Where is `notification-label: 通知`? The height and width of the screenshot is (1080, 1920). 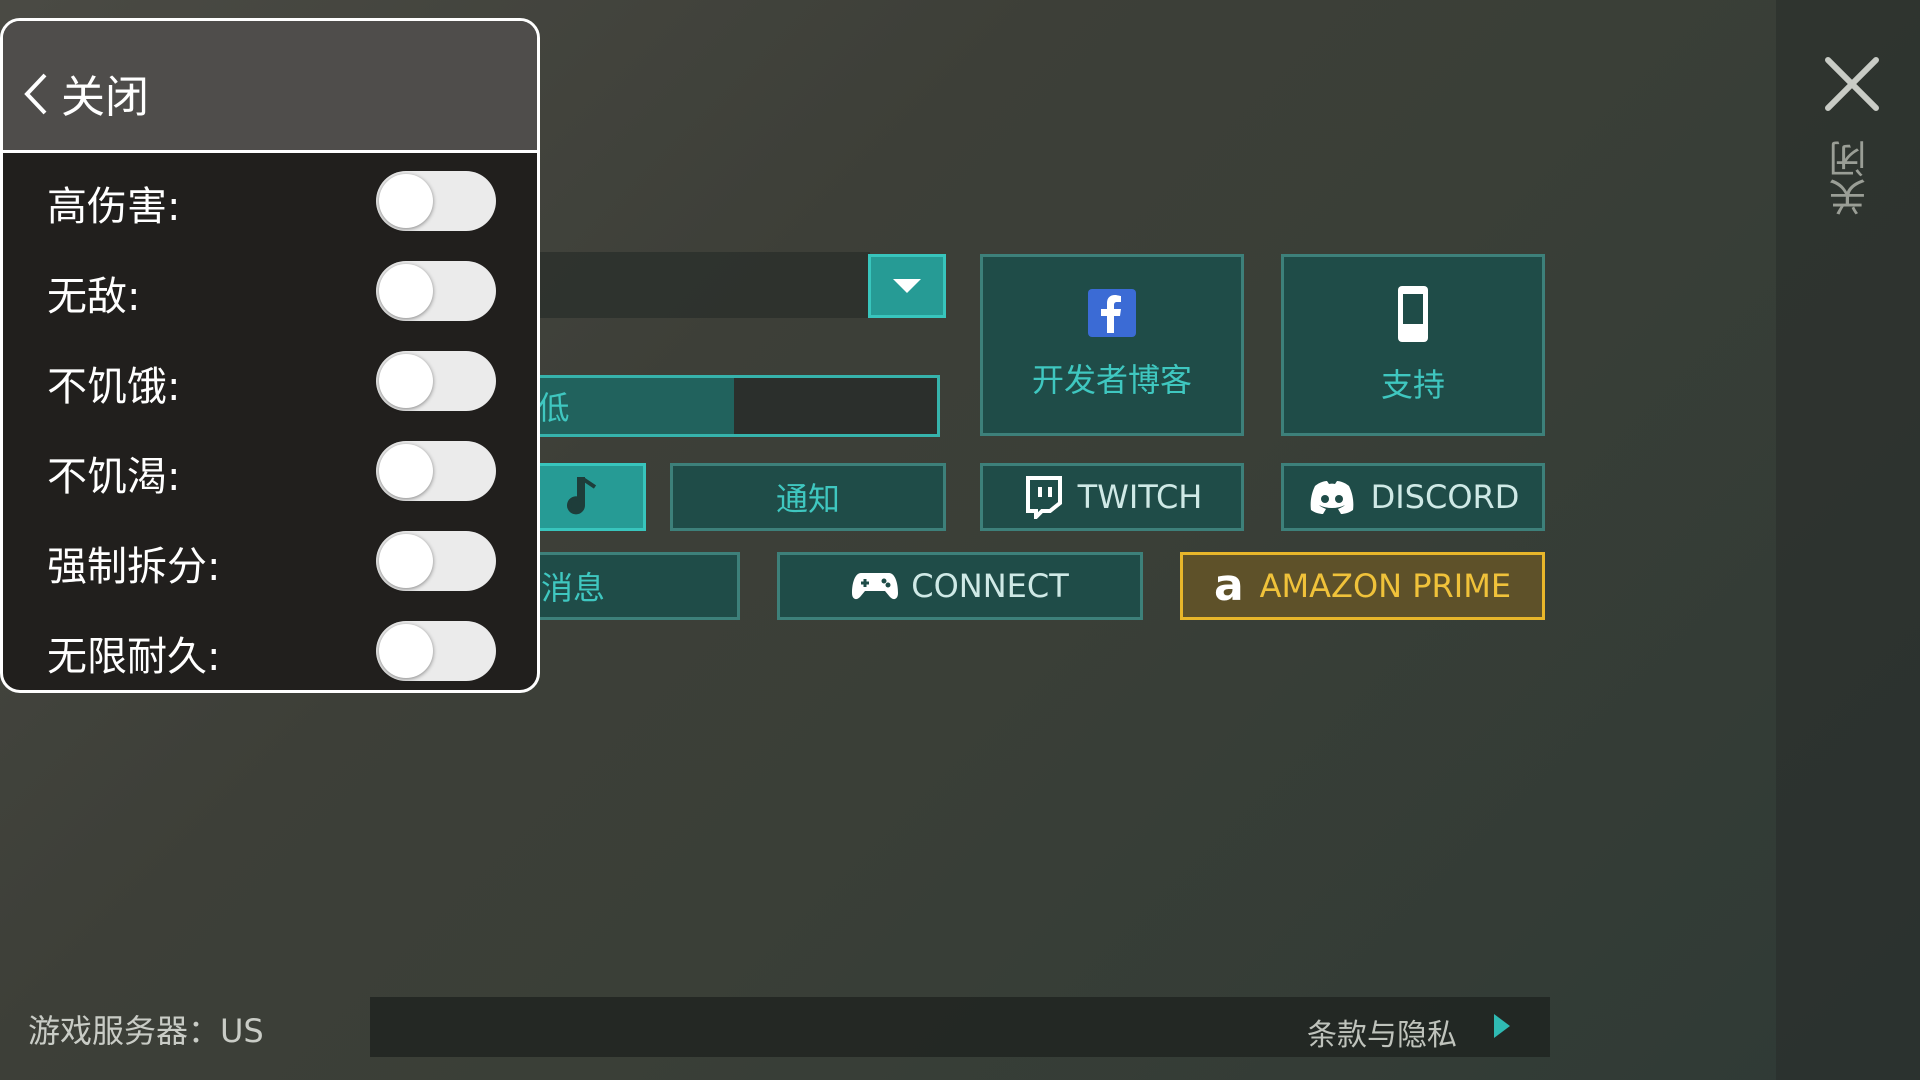
notification-label: 通知 is located at coordinates (807, 499).